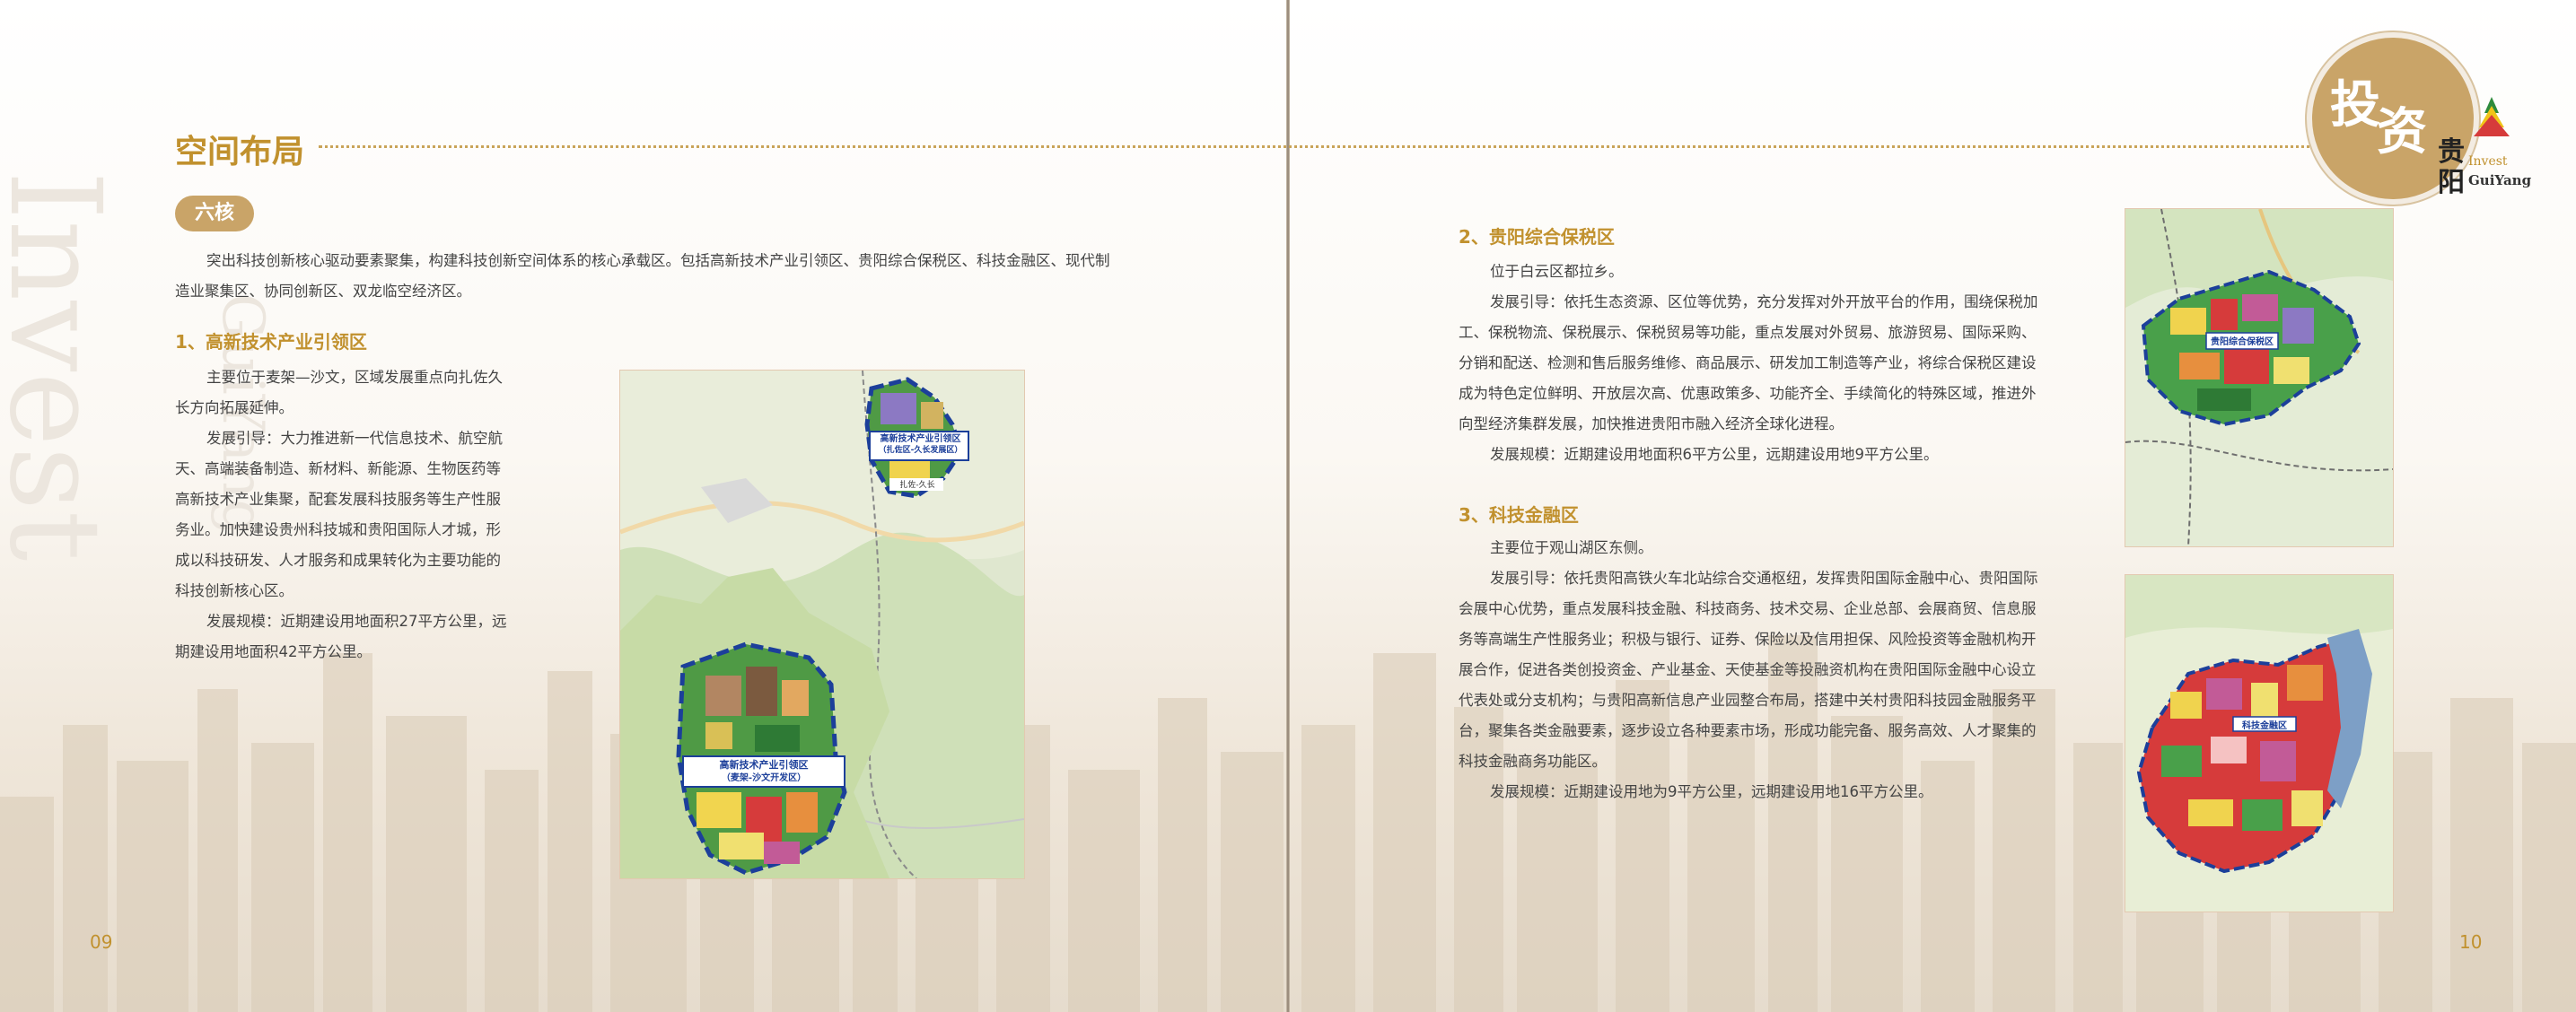 Image resolution: width=2576 pixels, height=1012 pixels. What do you see at coordinates (2402, 131) in the screenshot?
I see `logo-char-2: 资` at bounding box center [2402, 131].